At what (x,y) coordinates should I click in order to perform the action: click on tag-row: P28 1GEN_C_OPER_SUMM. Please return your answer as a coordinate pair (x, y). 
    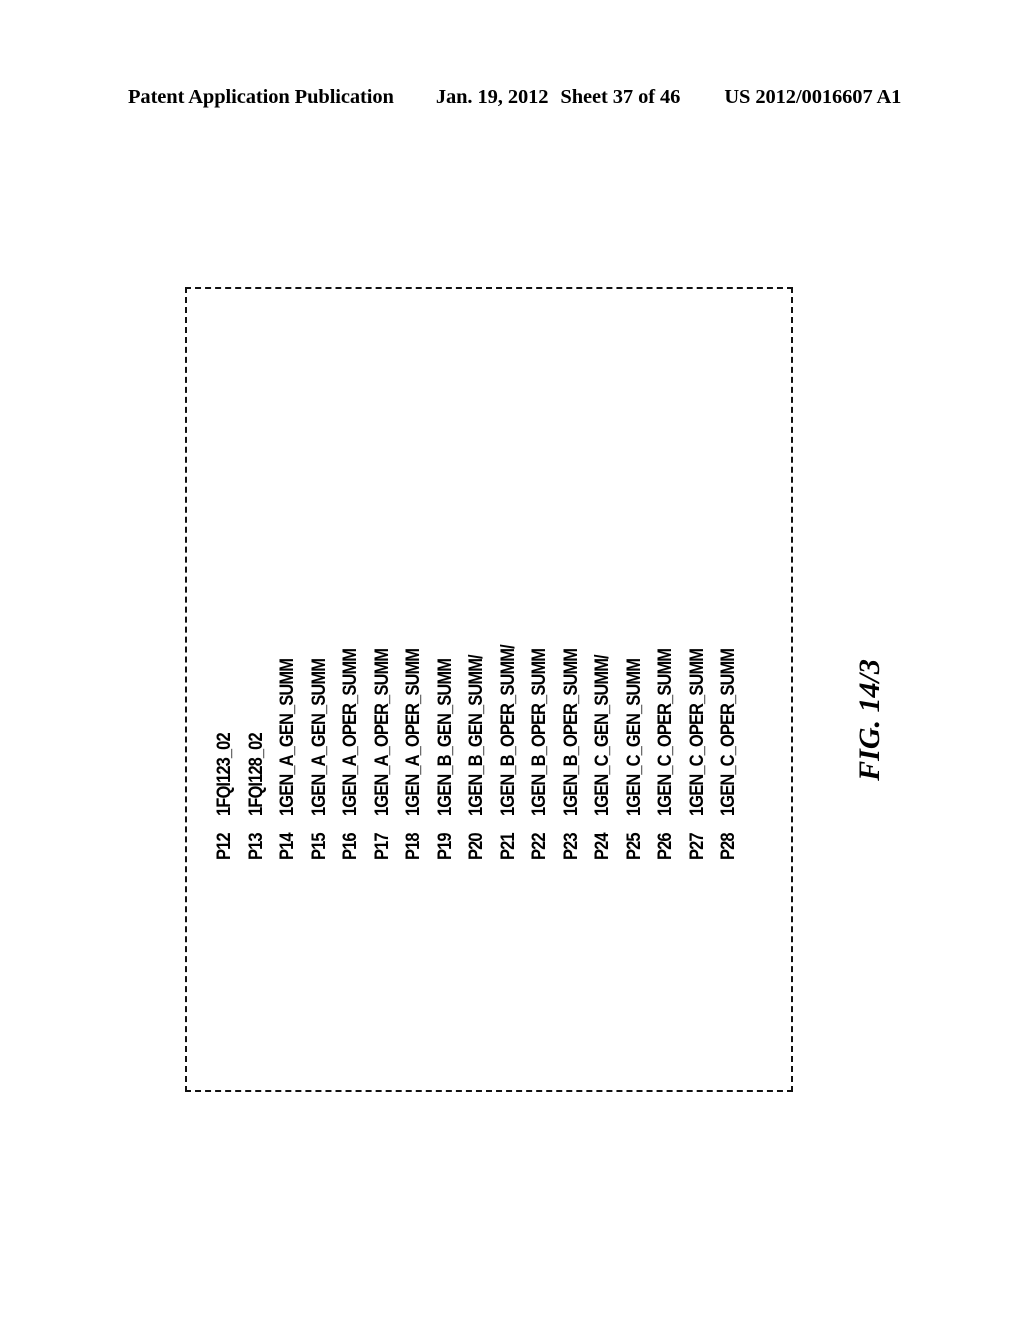
    Looking at the image, I should click on (728, 690).